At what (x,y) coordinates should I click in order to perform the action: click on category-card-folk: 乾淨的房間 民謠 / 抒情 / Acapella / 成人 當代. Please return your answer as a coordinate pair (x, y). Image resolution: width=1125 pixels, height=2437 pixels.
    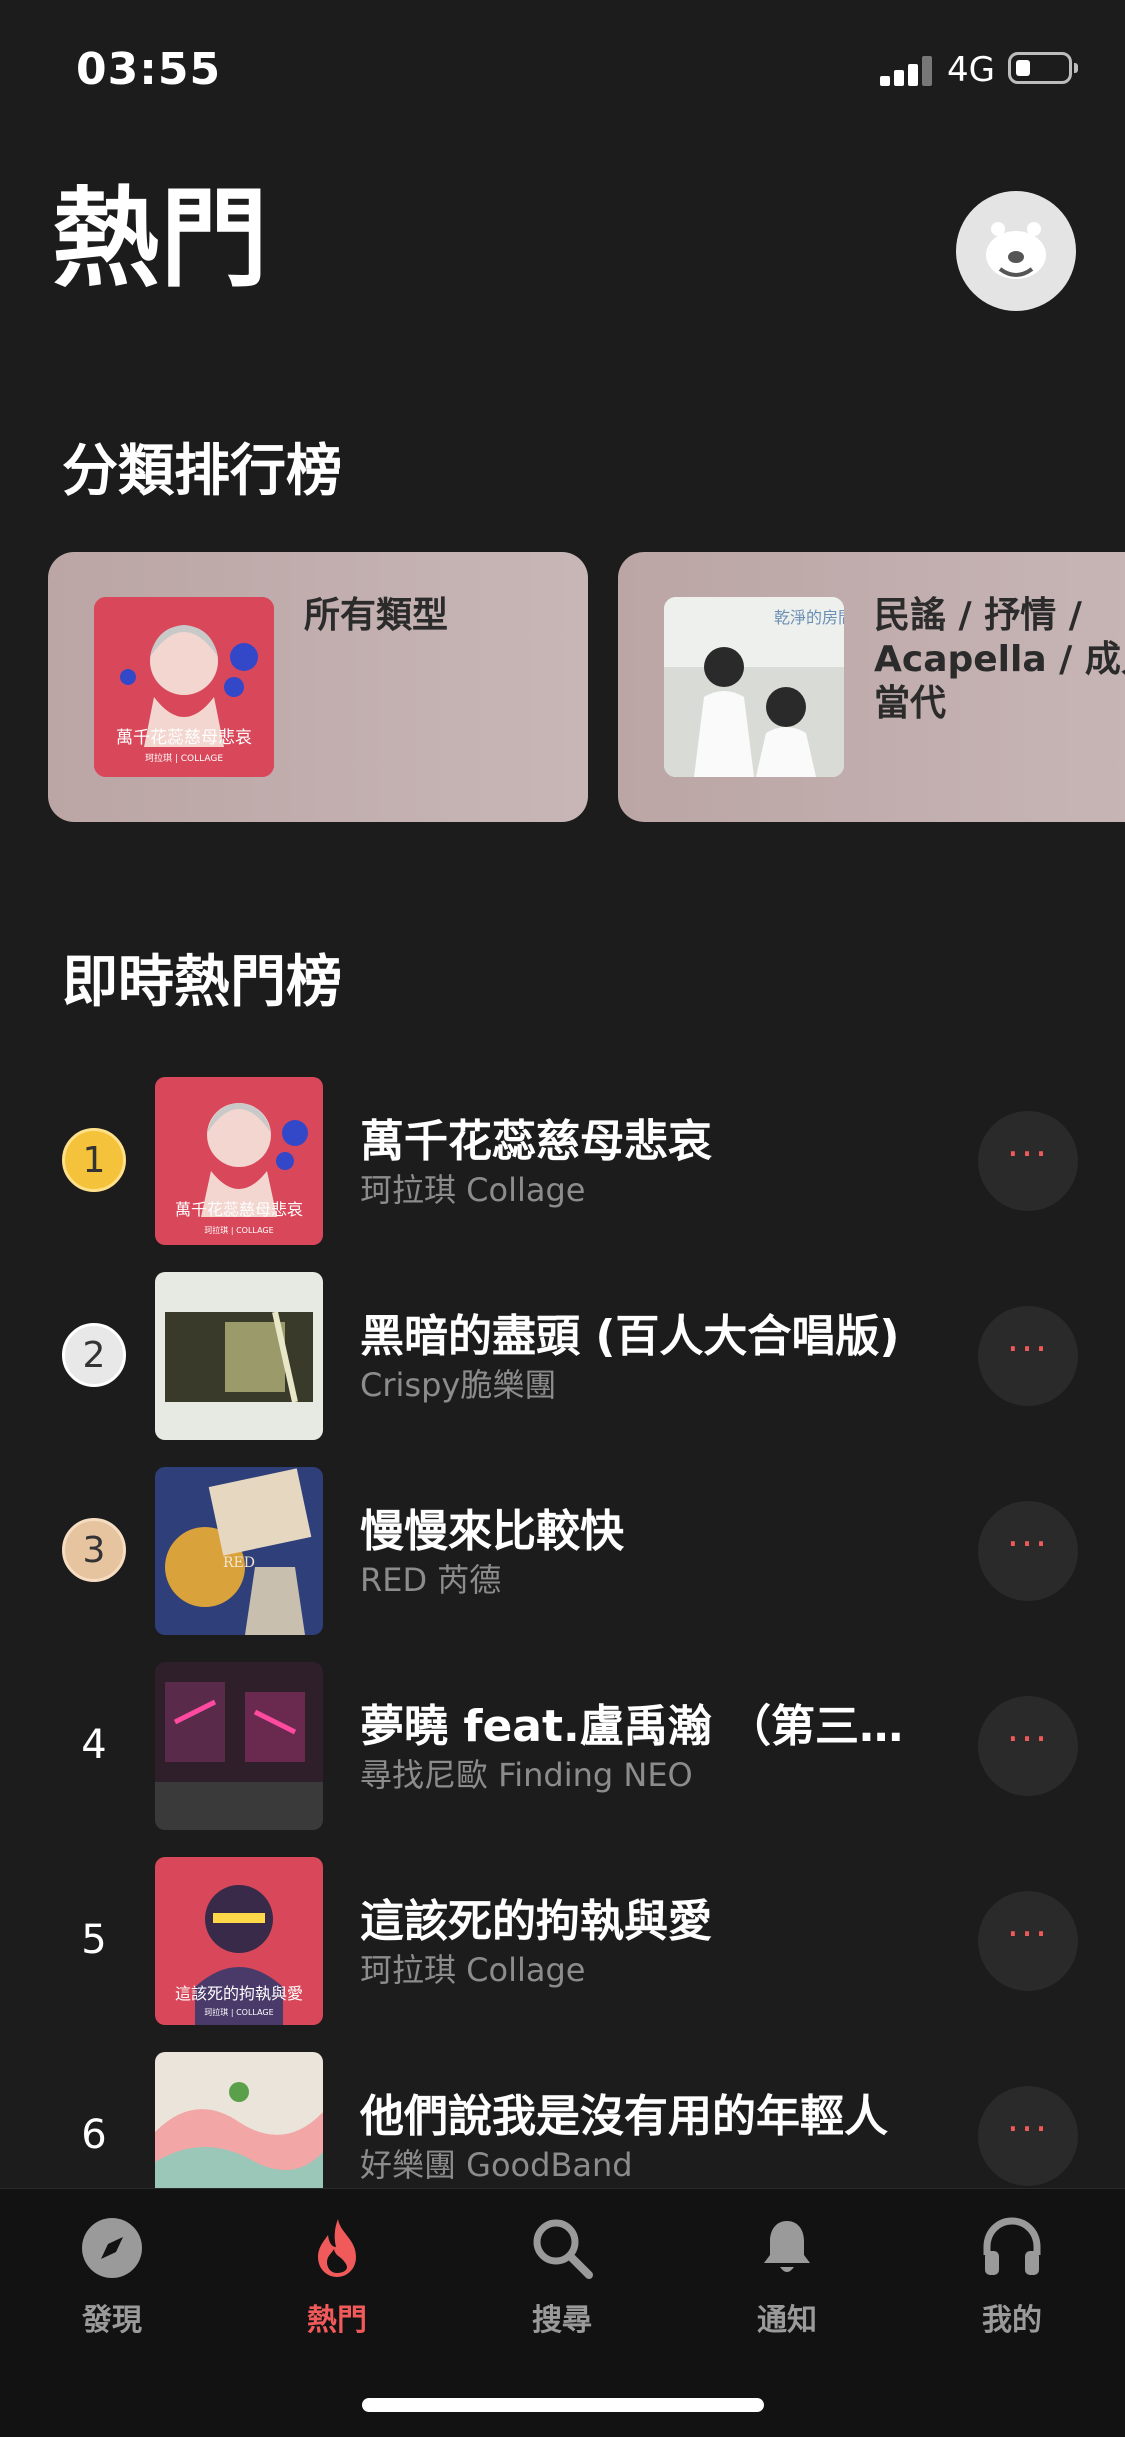
    Looking at the image, I should click on (871, 687).